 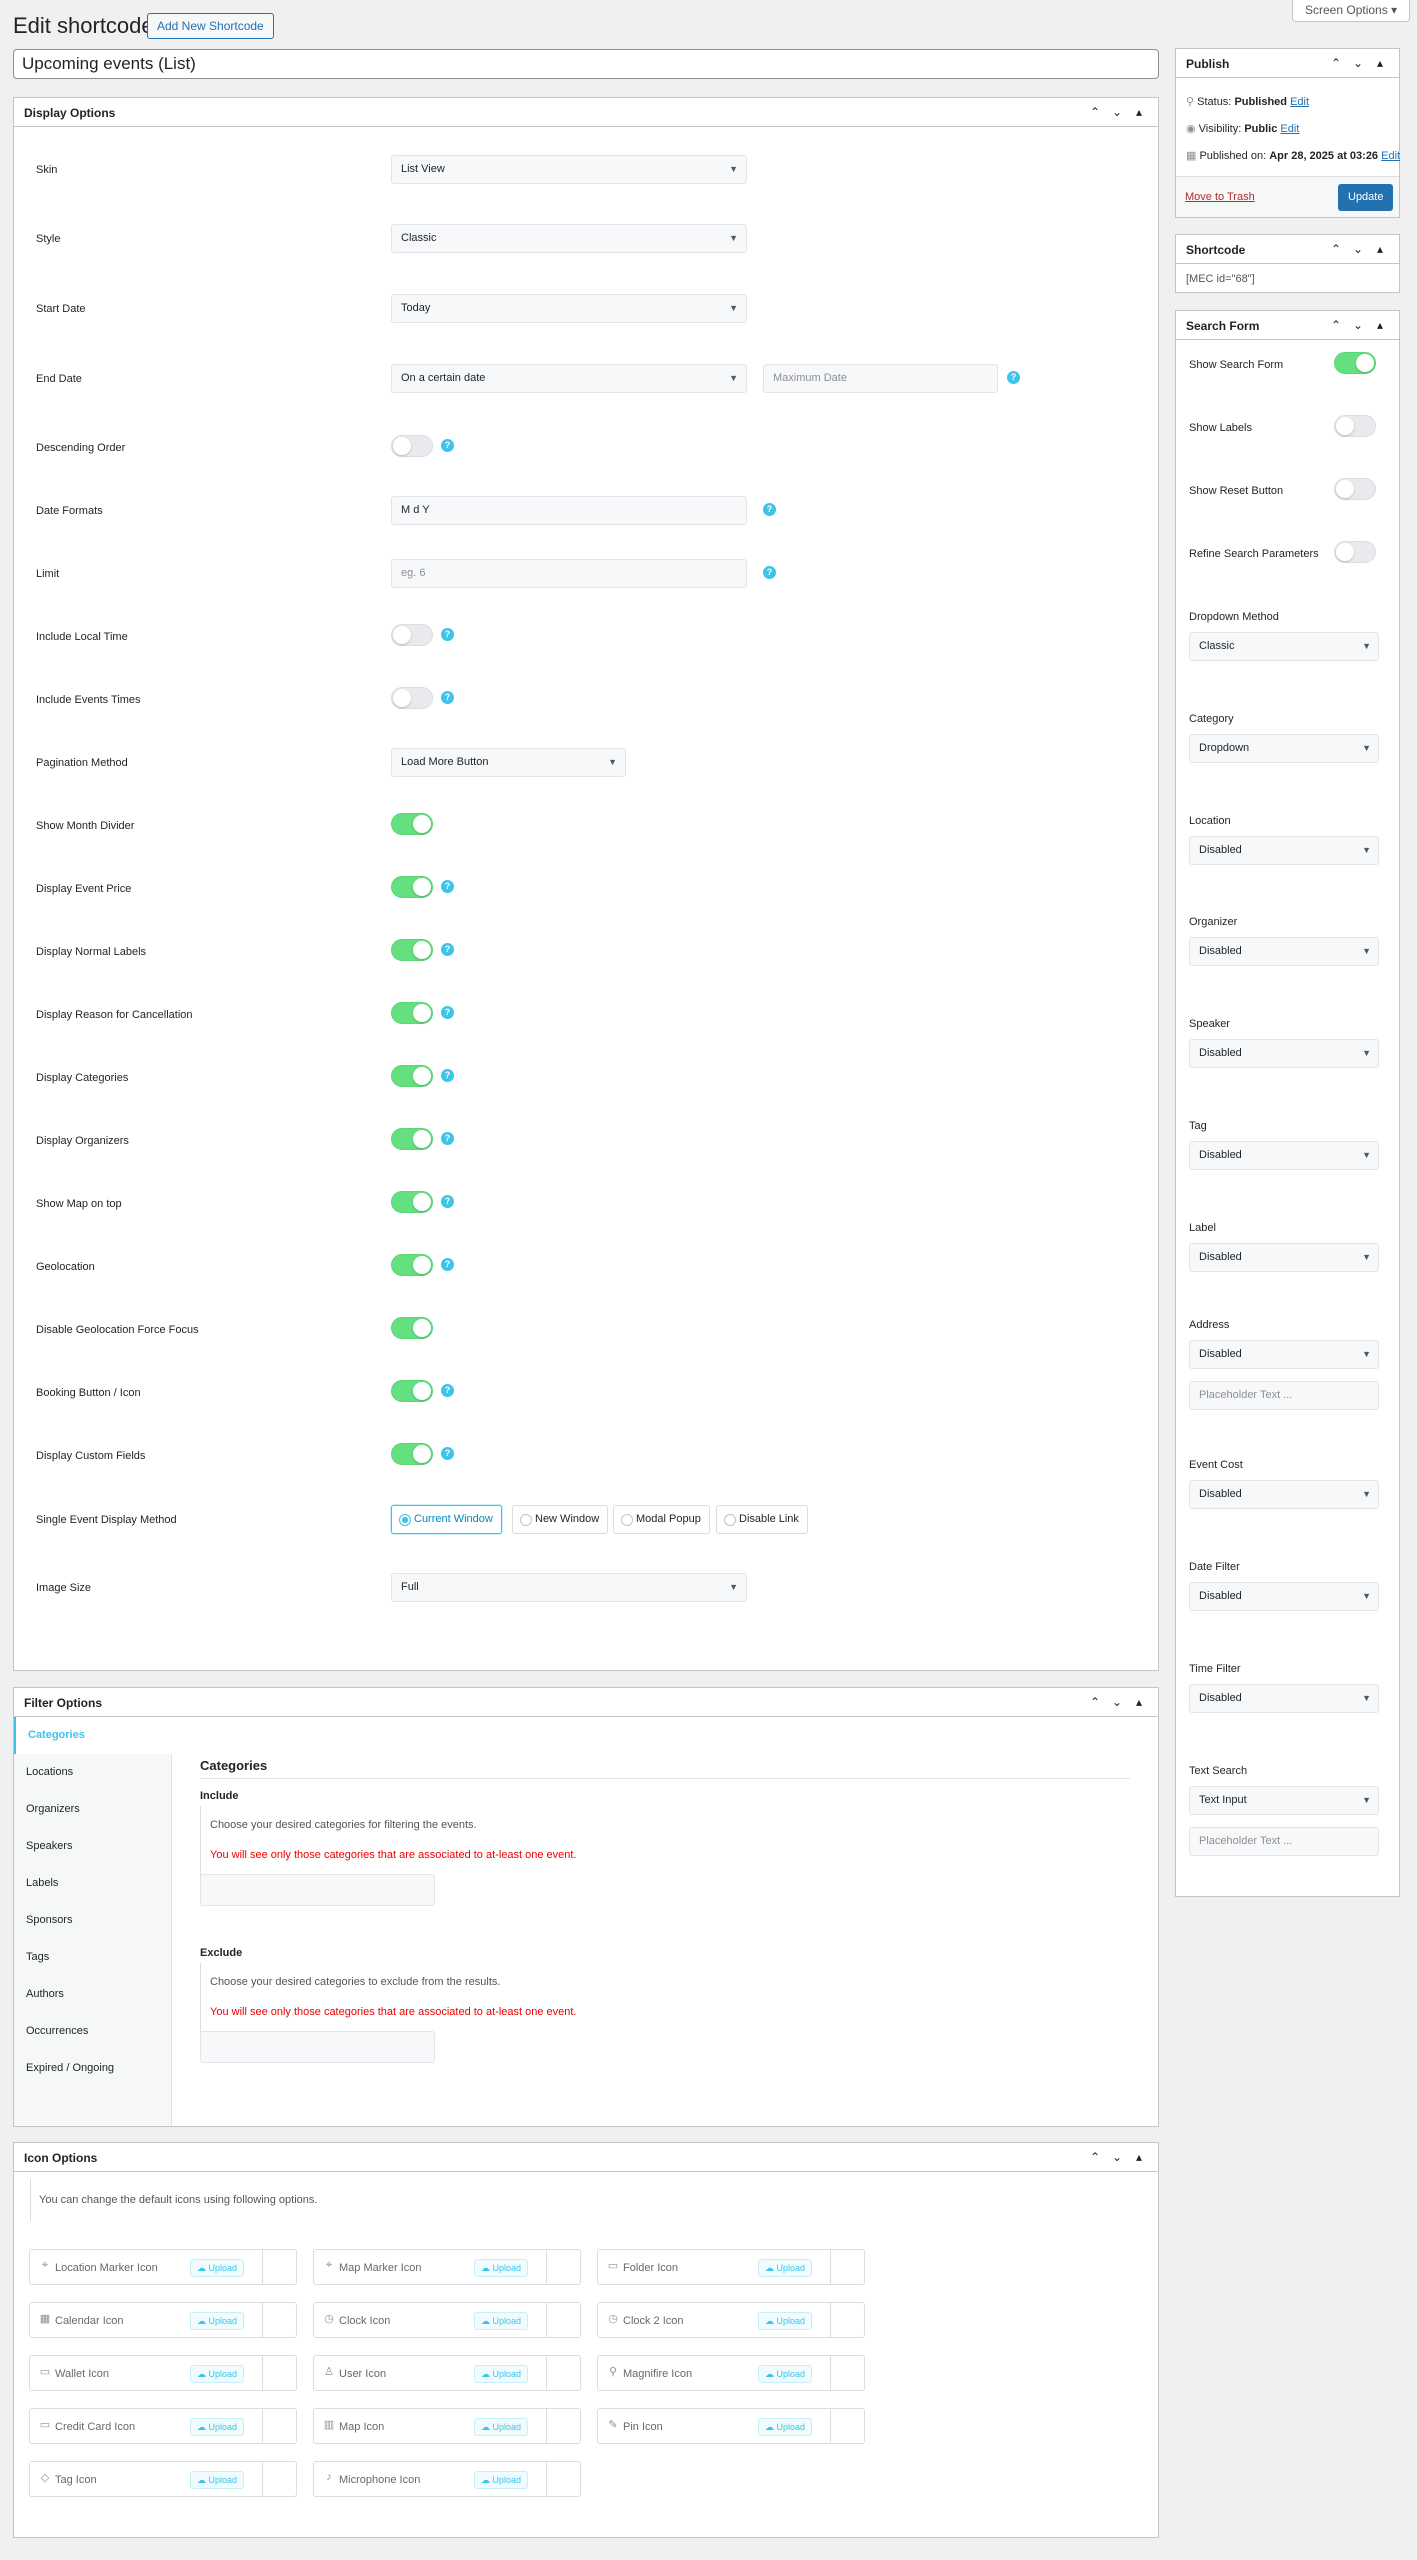 I want to click on filter-tab: Locations, so click(x=92, y=1772).